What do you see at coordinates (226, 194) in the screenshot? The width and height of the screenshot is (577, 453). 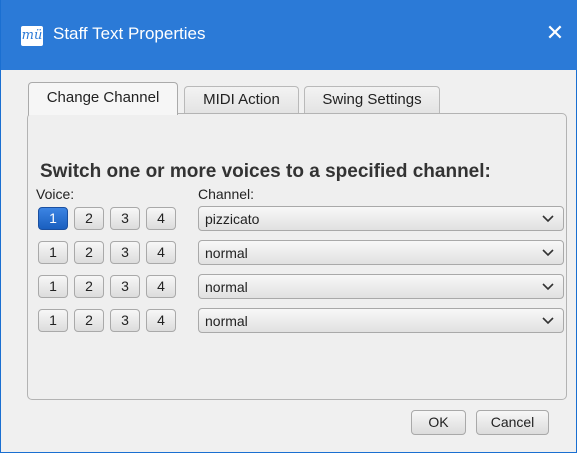 I see `channel-label: Channel:` at bounding box center [226, 194].